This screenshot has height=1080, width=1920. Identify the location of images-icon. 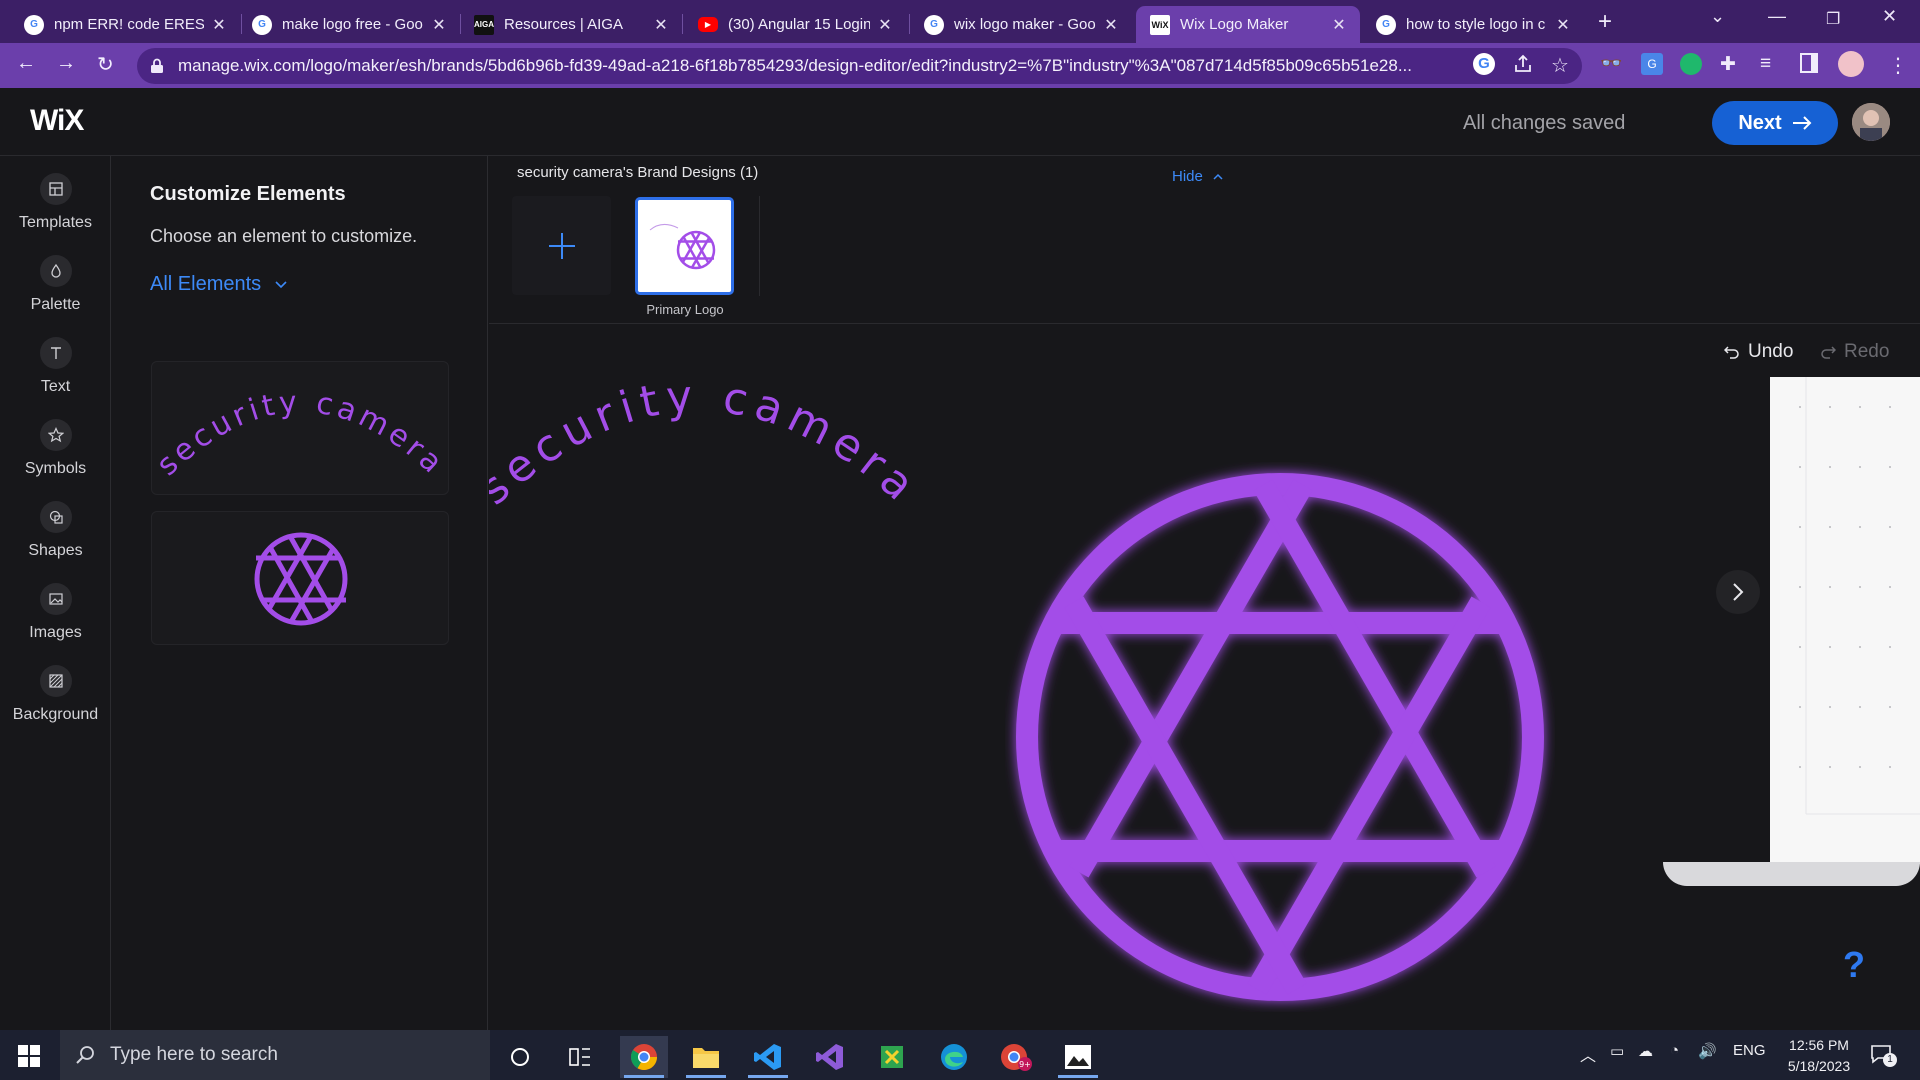
(55, 599).